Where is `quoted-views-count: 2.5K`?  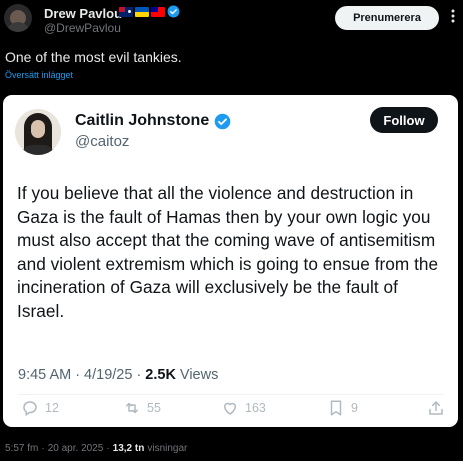
quoted-views-count: 2.5K is located at coordinates (160, 375).